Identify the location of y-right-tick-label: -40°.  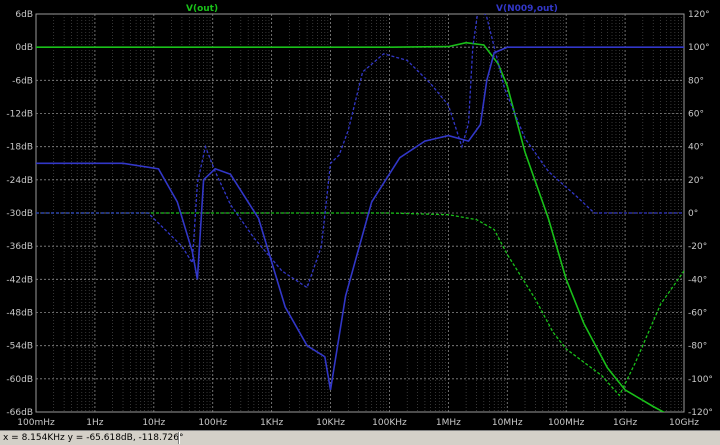
(697, 280).